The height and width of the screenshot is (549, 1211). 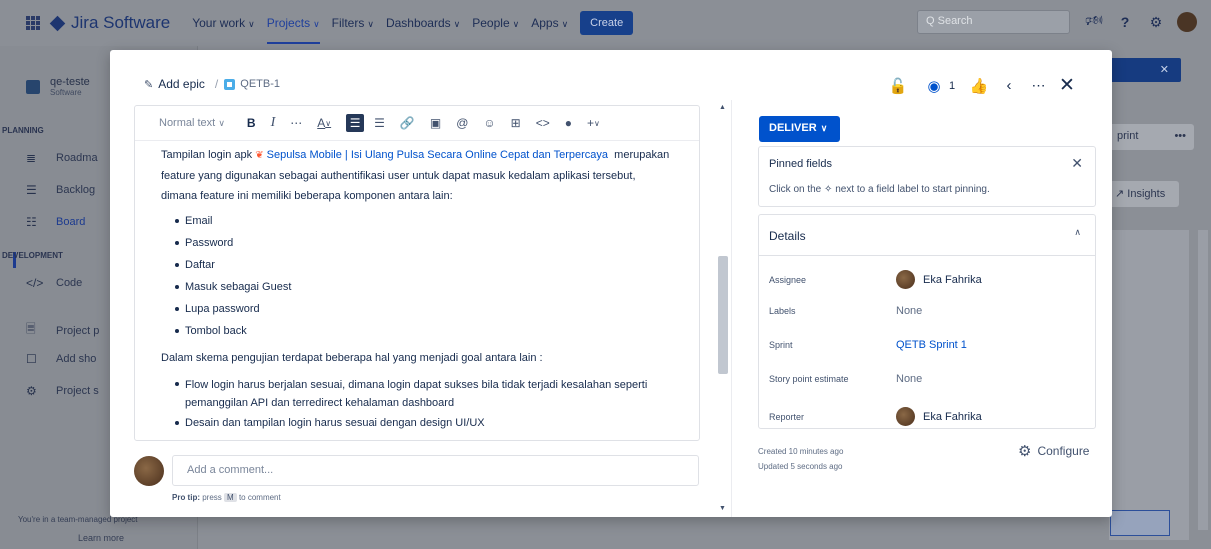 I want to click on thumbs-up-icon: 👍, so click(x=979, y=86).